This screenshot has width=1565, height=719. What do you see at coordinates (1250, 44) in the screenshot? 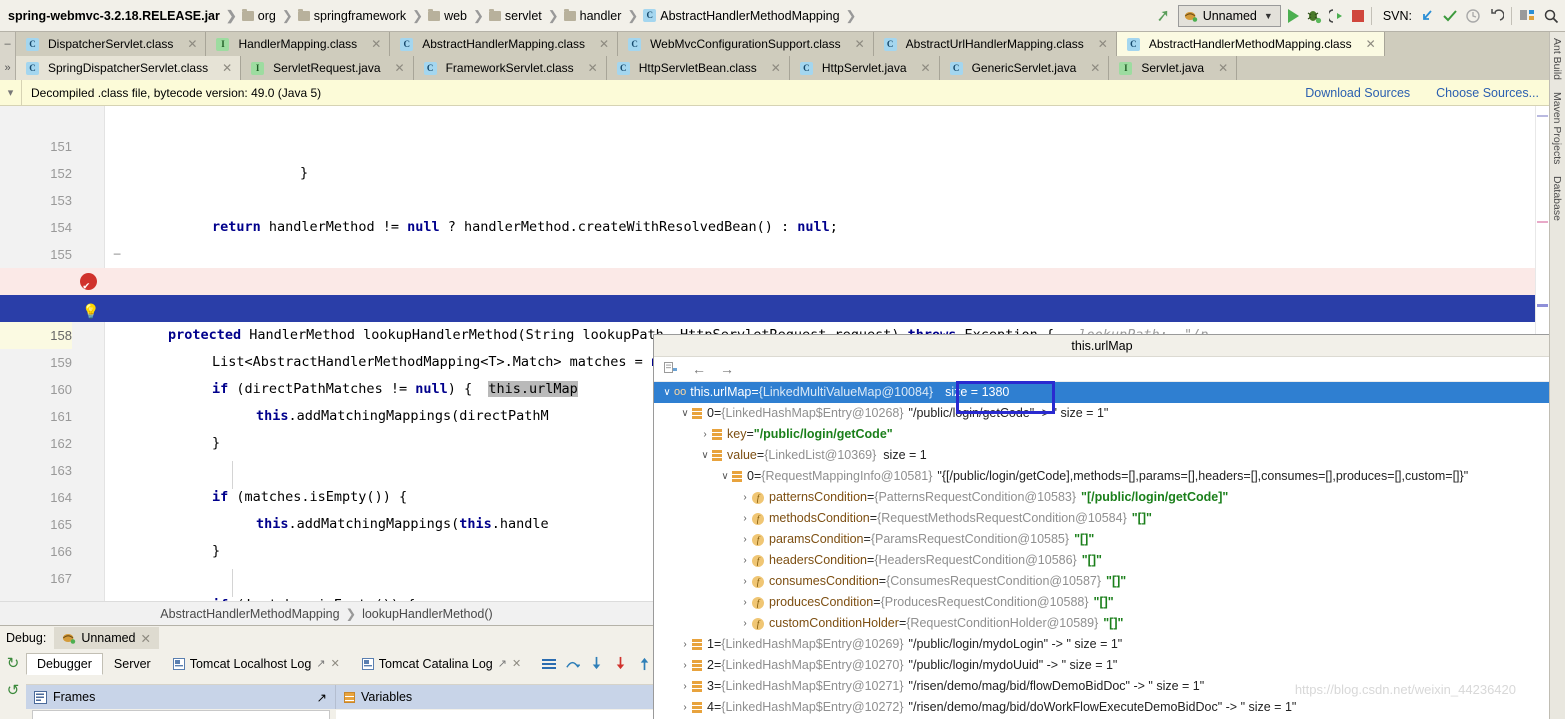
I see `tab-abstracthandlermethodmapping: C AbstractHandlerMethodMapping.class ✕` at bounding box center [1250, 44].